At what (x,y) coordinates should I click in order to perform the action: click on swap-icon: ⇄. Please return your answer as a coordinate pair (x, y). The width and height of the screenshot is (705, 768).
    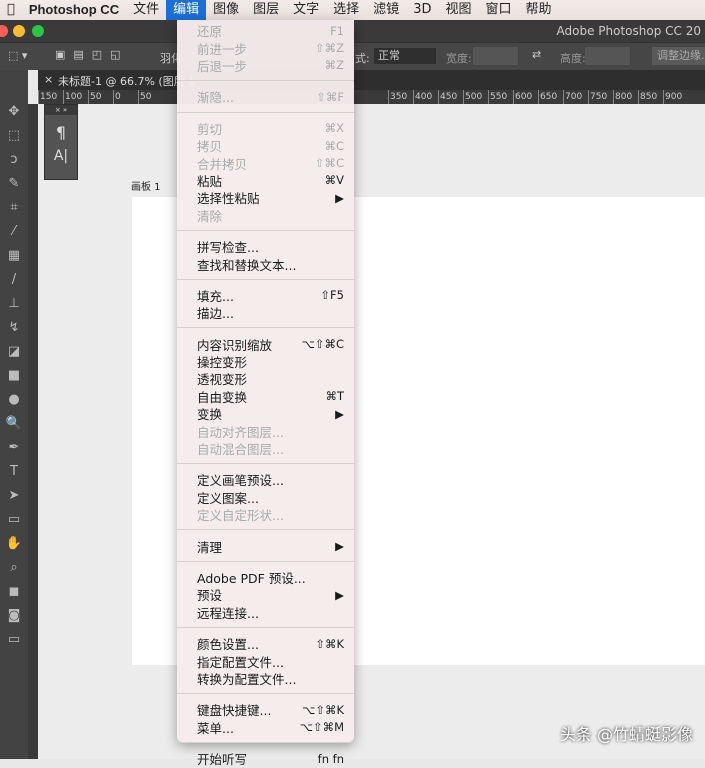
    Looking at the image, I should click on (536, 54).